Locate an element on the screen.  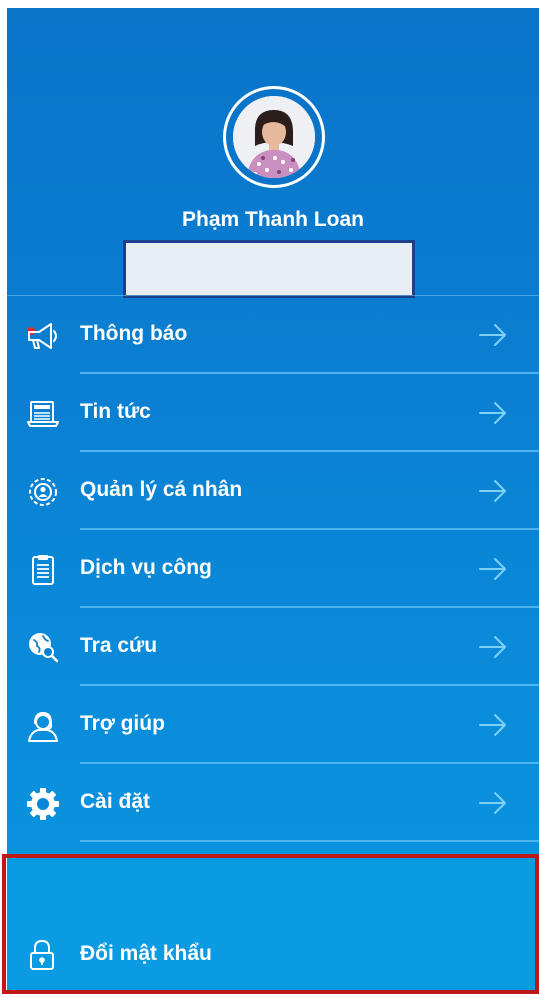
clipboard-icon is located at coordinates (43, 570).